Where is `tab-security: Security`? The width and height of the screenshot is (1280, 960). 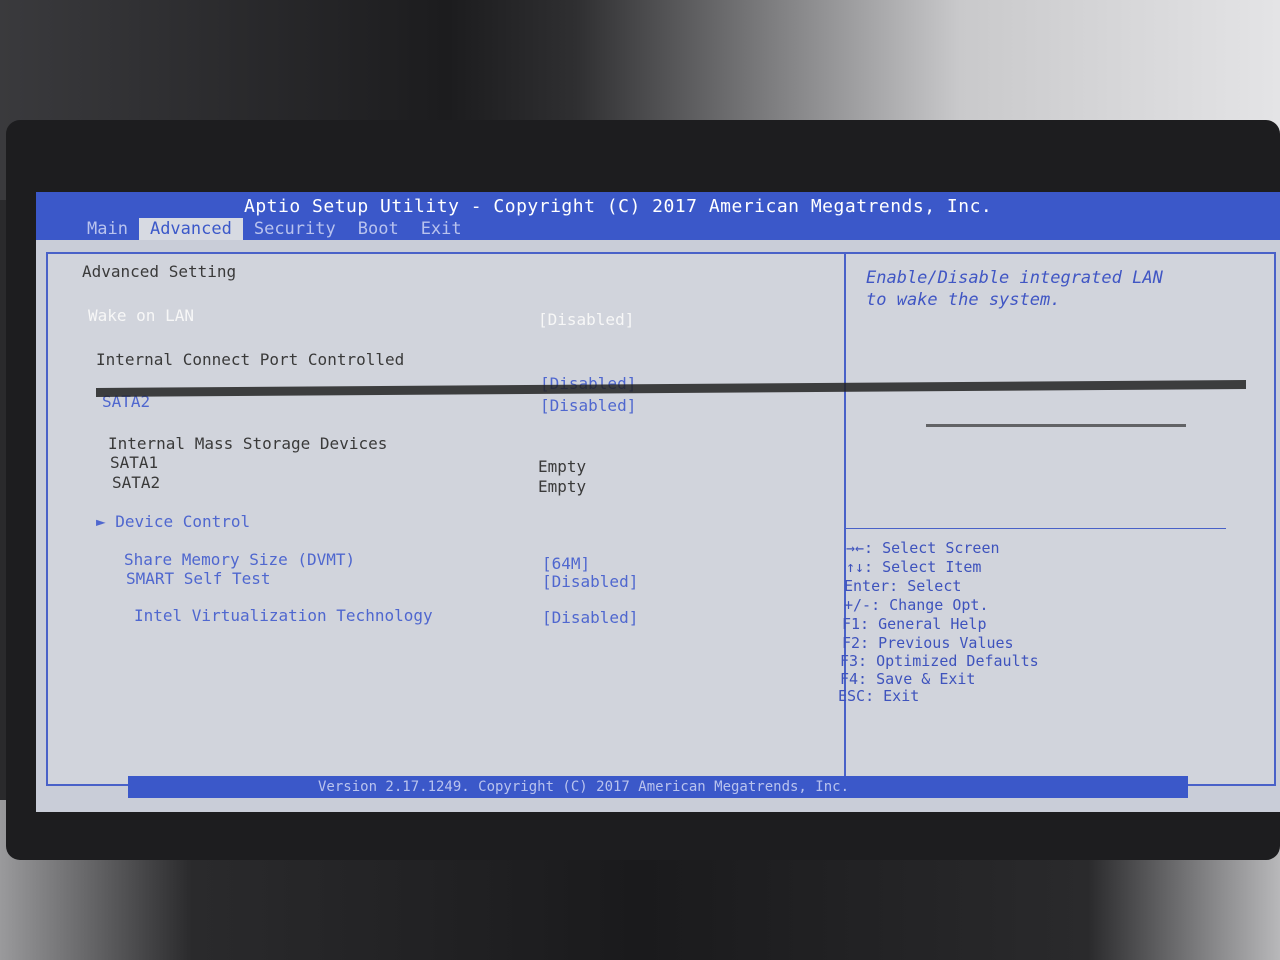
tab-security: Security is located at coordinates (295, 229).